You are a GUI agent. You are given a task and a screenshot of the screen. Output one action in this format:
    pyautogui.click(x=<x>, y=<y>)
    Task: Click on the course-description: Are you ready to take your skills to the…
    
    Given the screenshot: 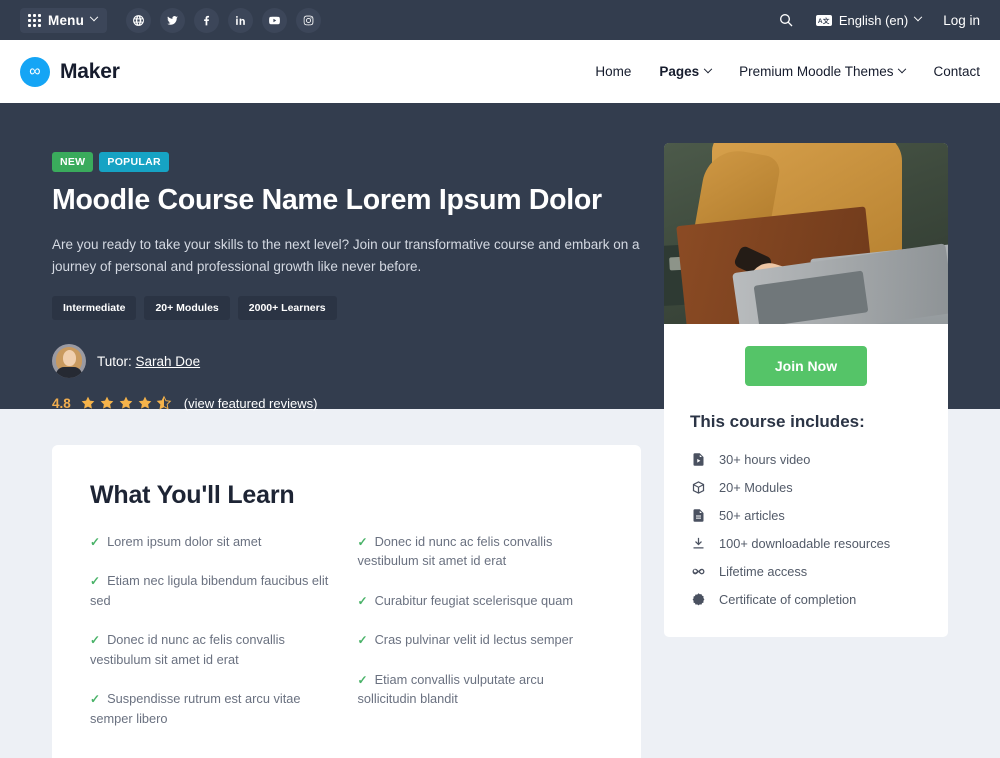 What is the action you would take?
    pyautogui.click(x=346, y=255)
    